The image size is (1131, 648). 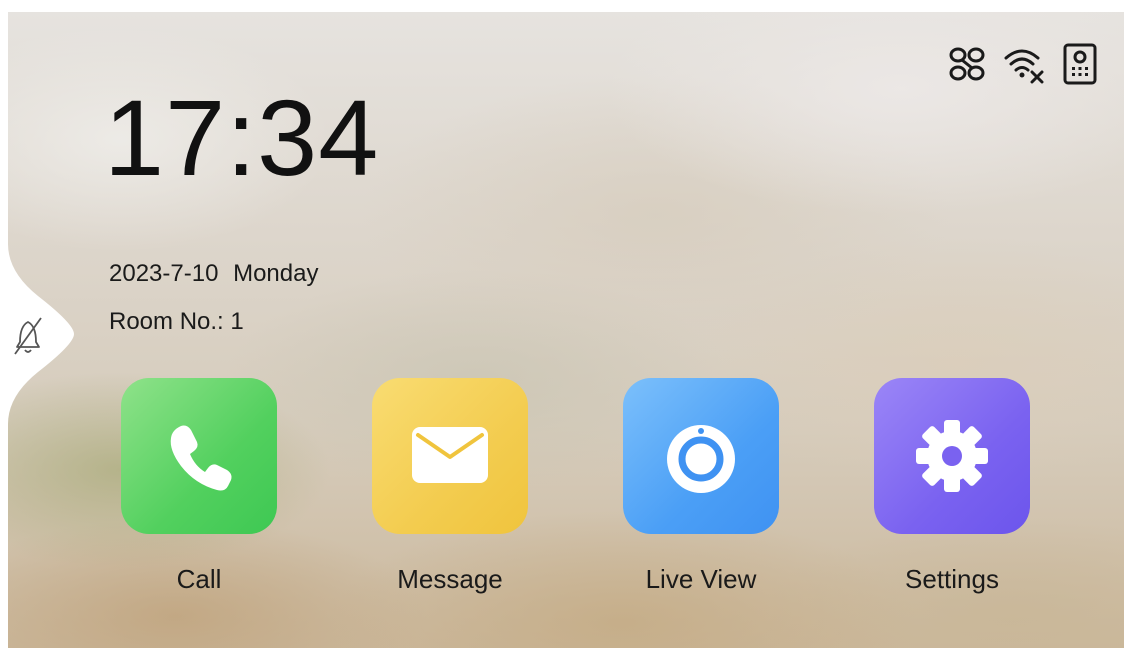 What do you see at coordinates (701, 579) in the screenshot?
I see `live-view-label: Live View` at bounding box center [701, 579].